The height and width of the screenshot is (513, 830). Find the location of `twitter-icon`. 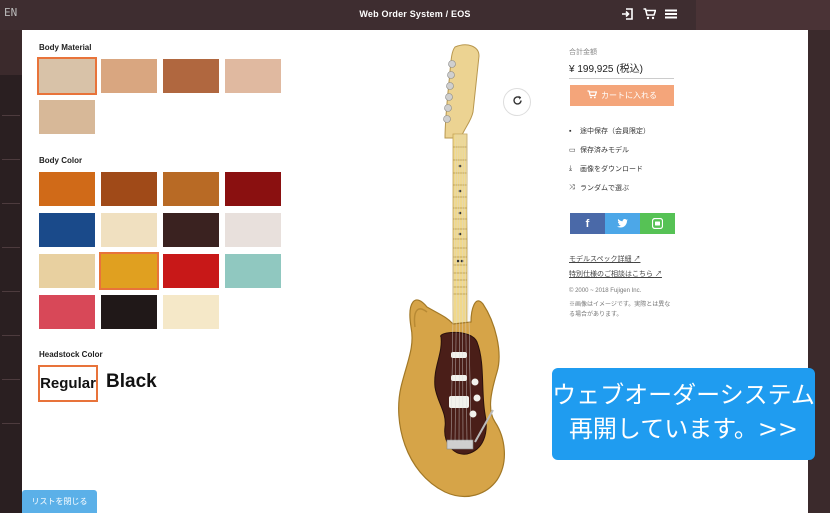

twitter-icon is located at coordinates (622, 223).